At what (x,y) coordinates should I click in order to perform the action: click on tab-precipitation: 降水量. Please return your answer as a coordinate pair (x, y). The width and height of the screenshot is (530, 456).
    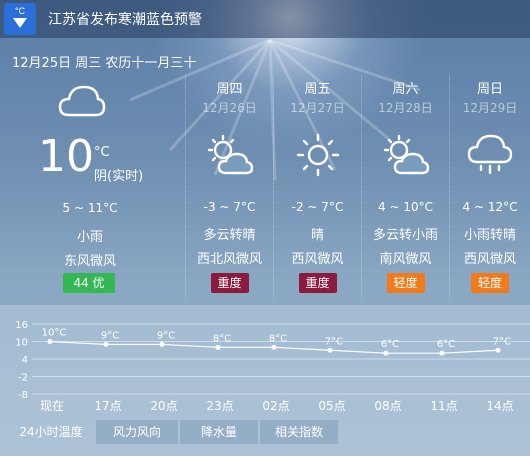
    Looking at the image, I should click on (219, 432).